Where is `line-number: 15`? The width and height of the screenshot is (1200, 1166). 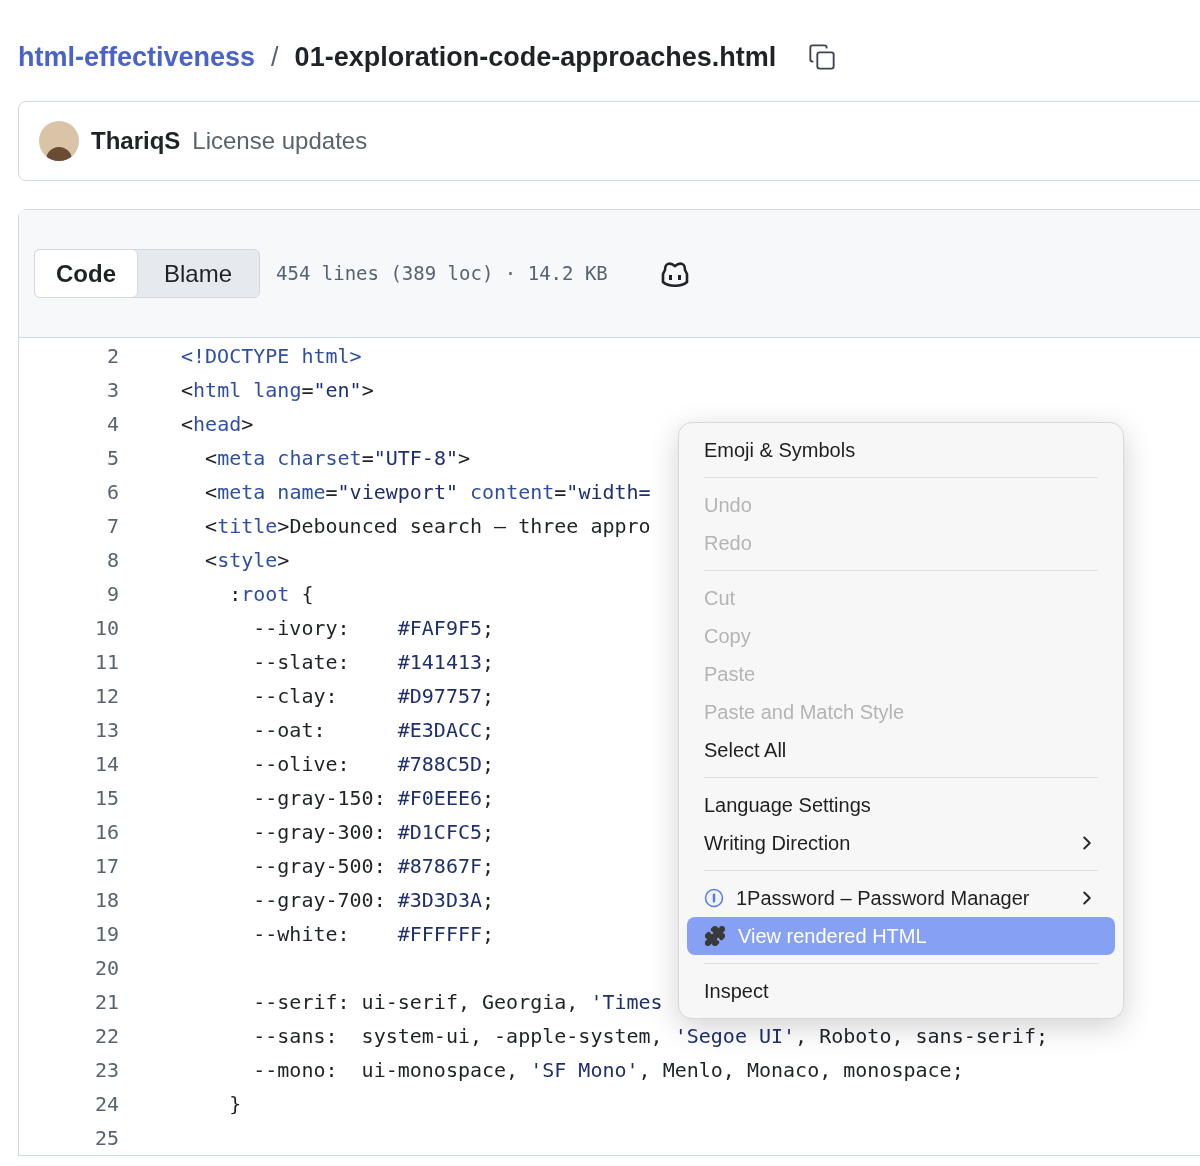
line-number: 15 is located at coordinates (106, 798).